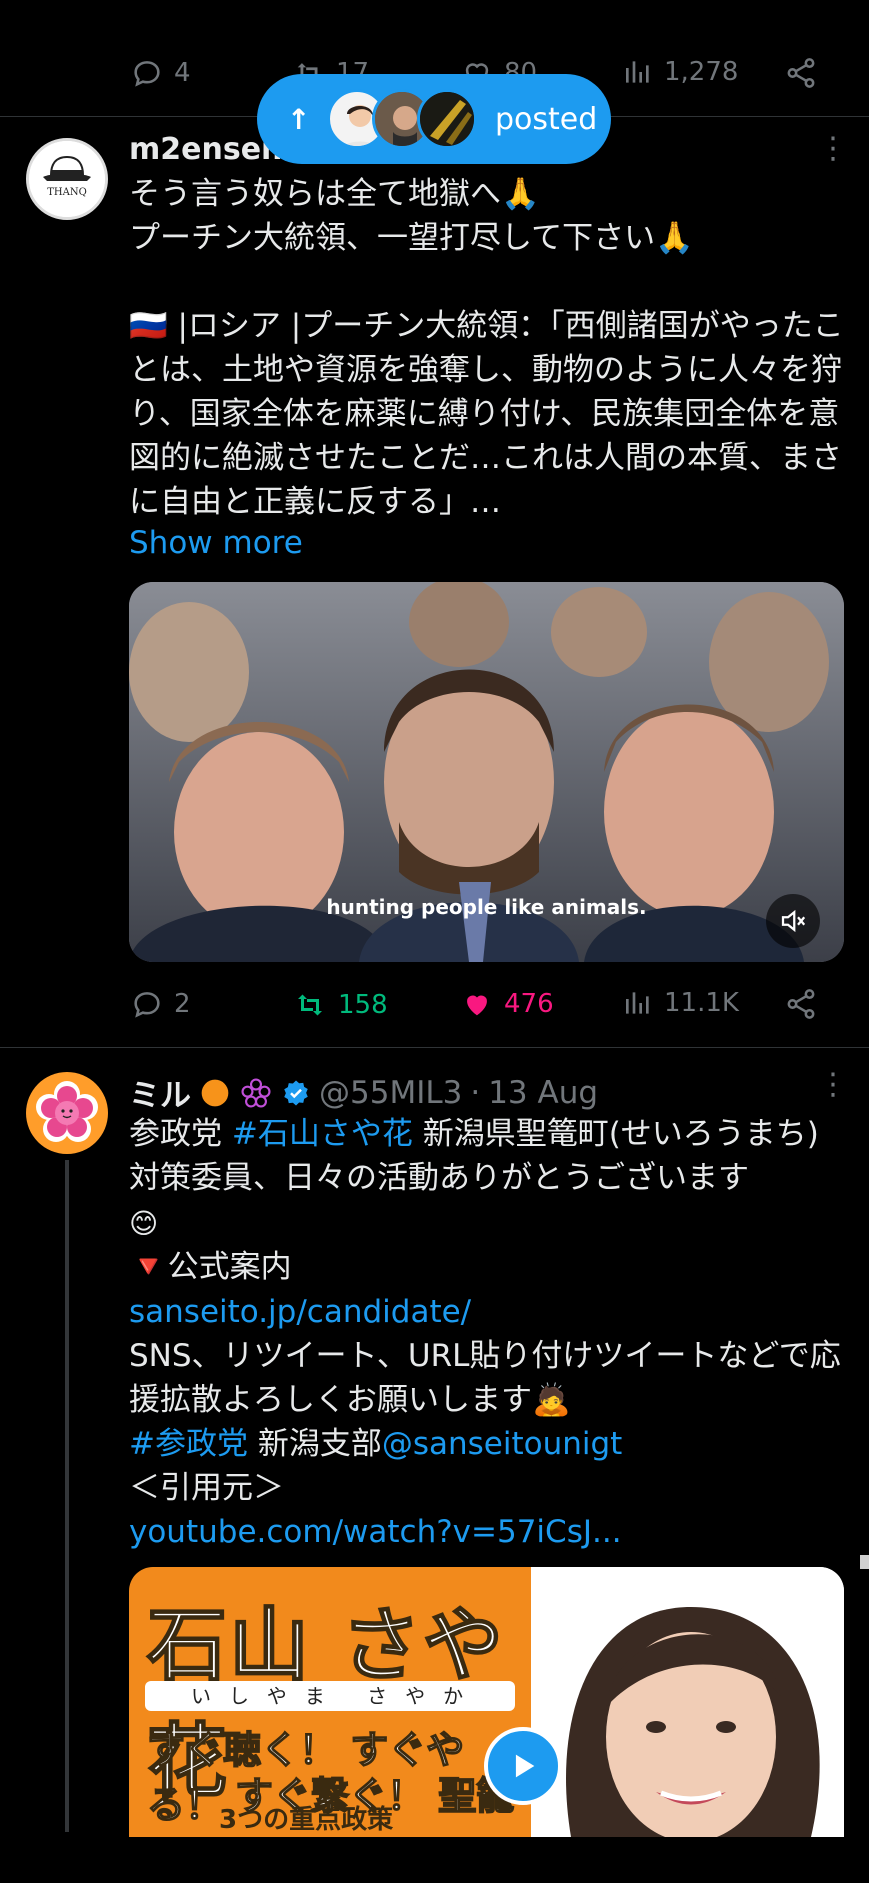 This screenshot has width=869, height=1883. I want to click on banner-policy-label: 3つの重点政策, so click(306, 1820).